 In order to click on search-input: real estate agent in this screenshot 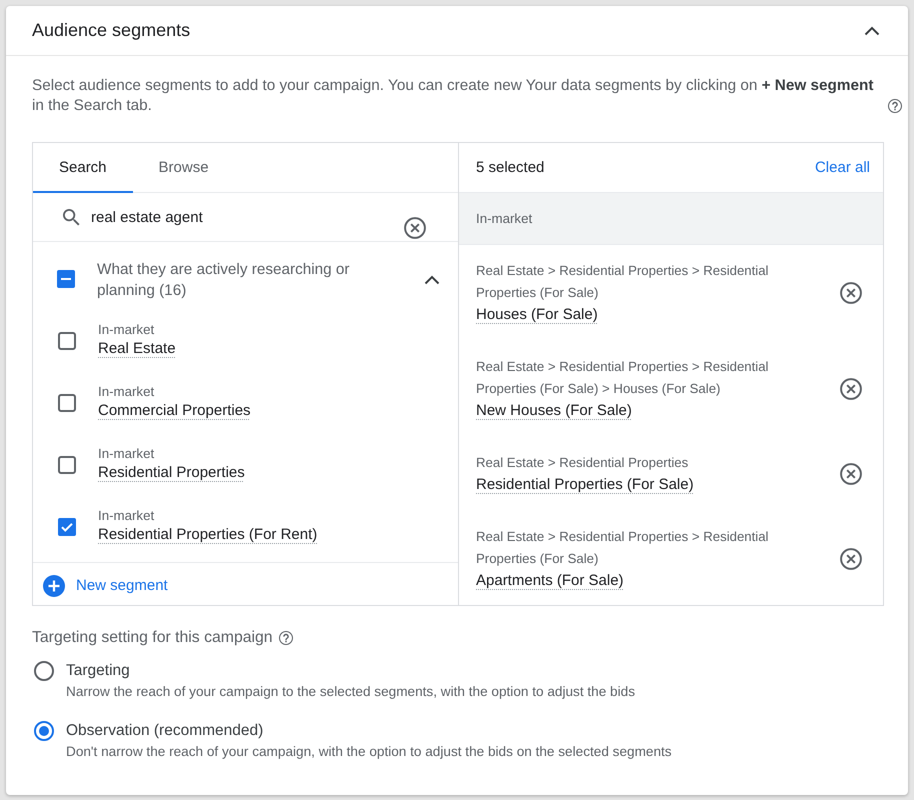, I will do `click(231, 217)`.